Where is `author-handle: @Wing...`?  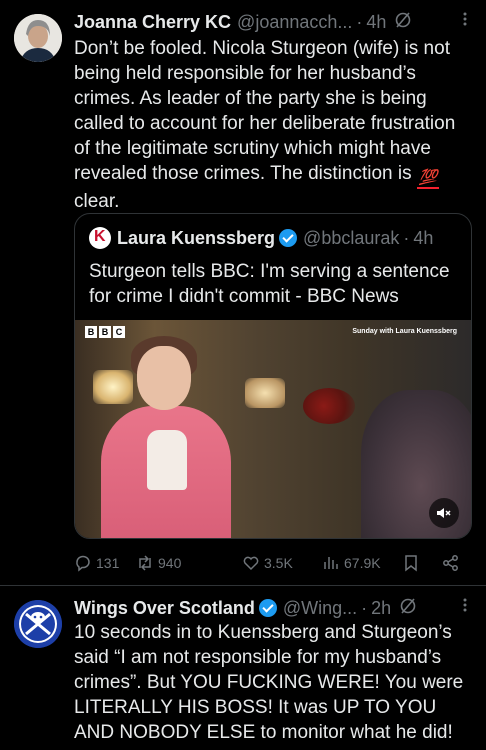 author-handle: @Wing... is located at coordinates (320, 608).